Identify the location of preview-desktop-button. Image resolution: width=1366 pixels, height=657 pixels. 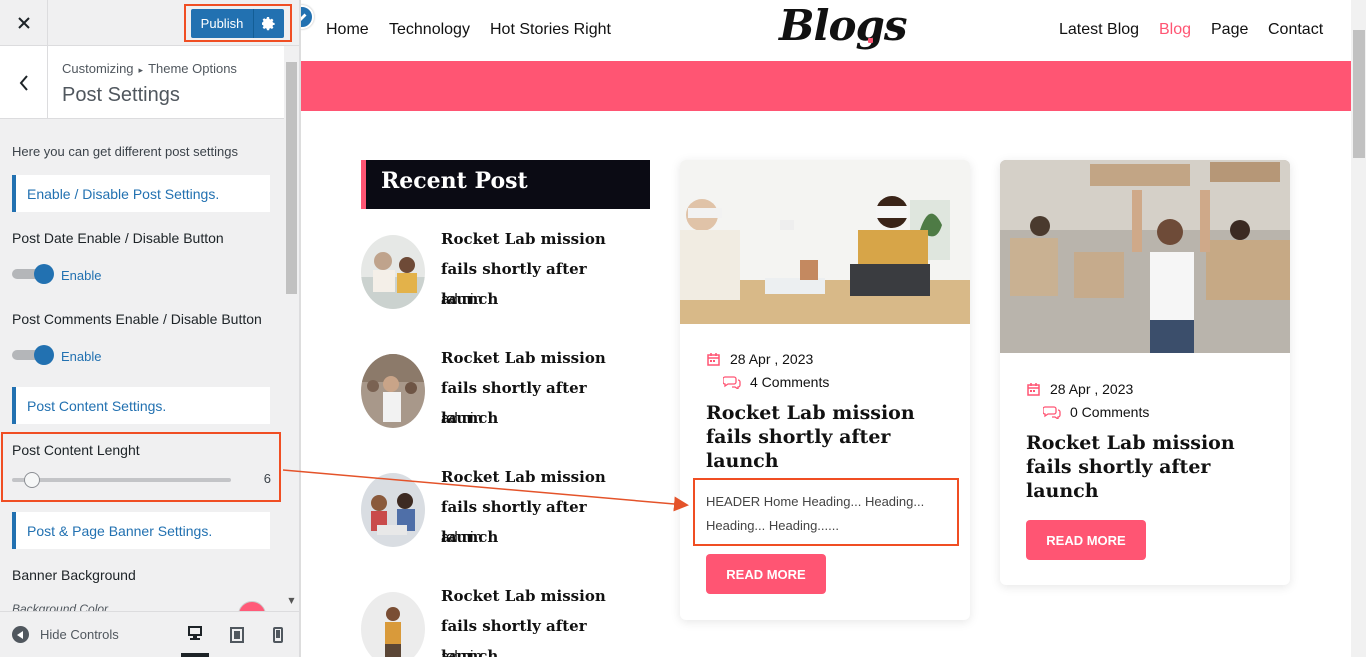
(195, 634).